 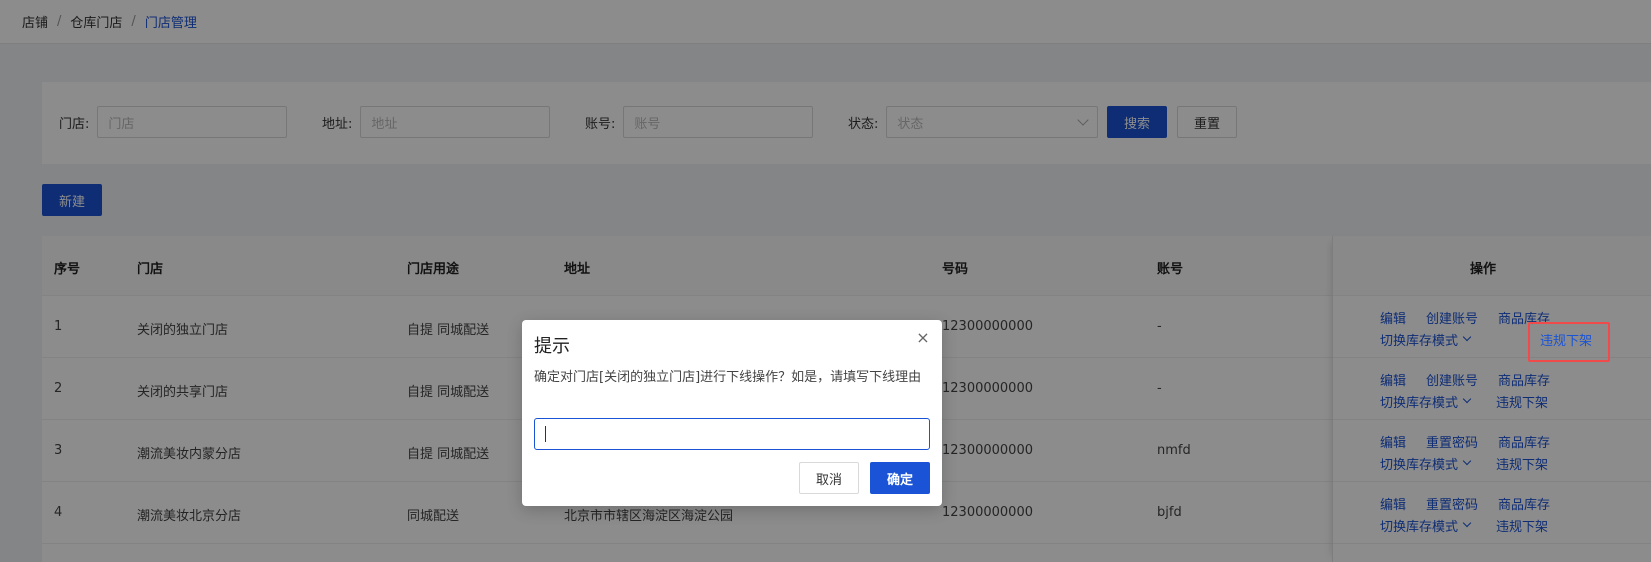 What do you see at coordinates (728, 377) in the screenshot?
I see `dialog-message: 确定对门店[关闭的独立门店]进行下线操作？如是，请填写下线理由` at bounding box center [728, 377].